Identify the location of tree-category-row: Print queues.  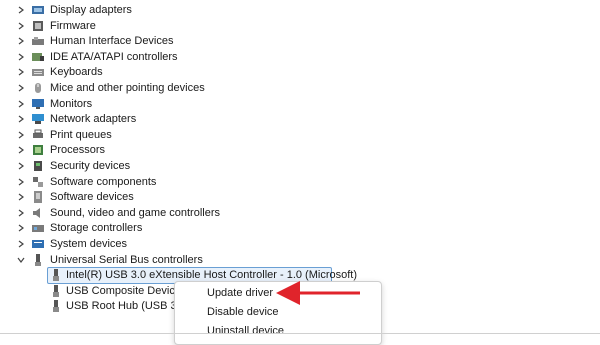
(300, 135).